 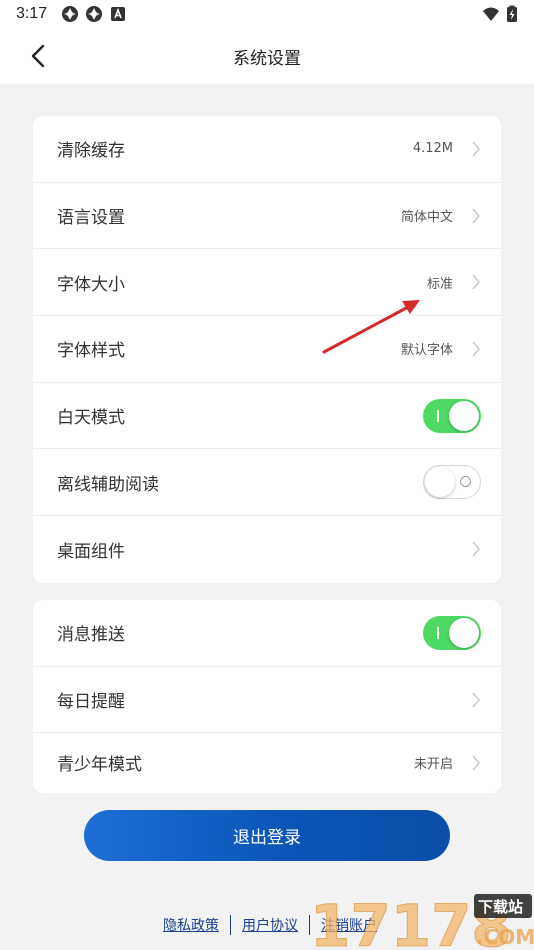 What do you see at coordinates (91, 418) in the screenshot?
I see `row-label: 白天模式` at bounding box center [91, 418].